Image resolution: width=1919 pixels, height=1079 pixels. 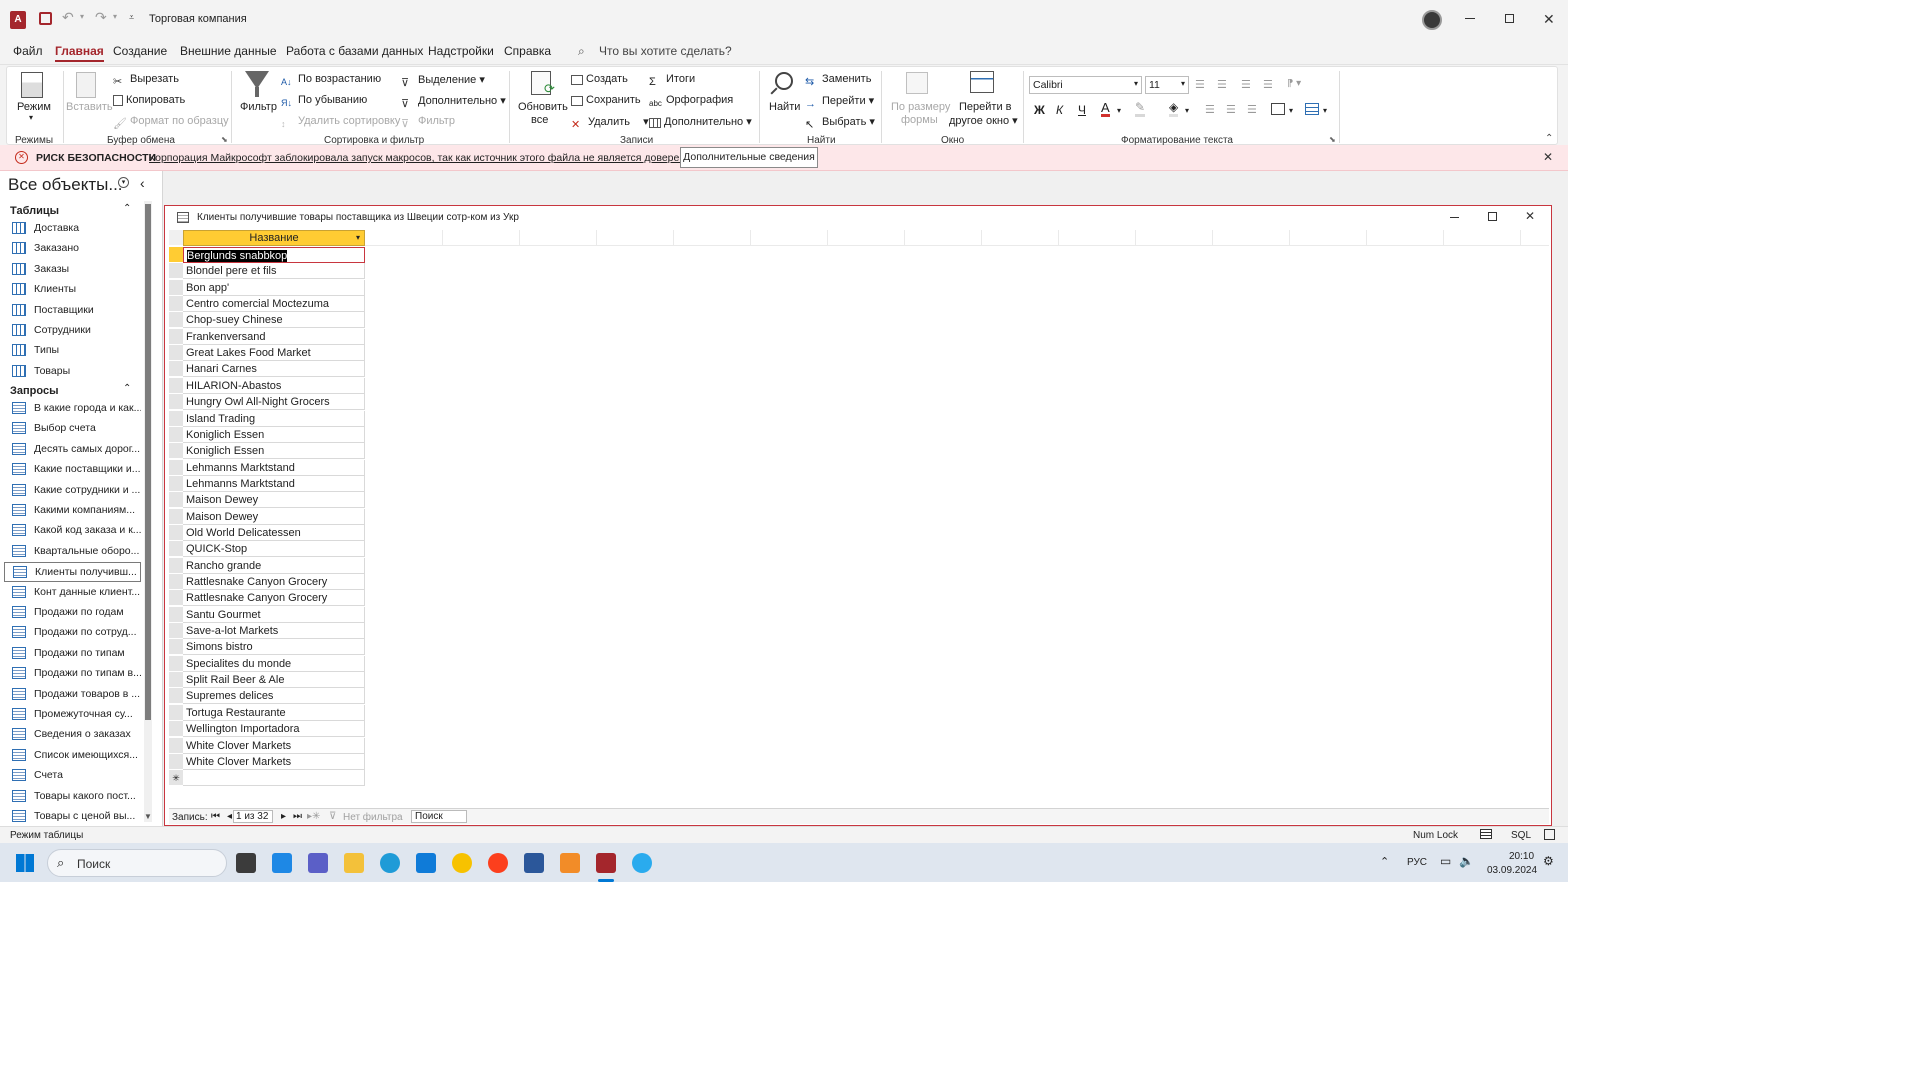 I want to click on gridlines-icon, so click(x=1312, y=109).